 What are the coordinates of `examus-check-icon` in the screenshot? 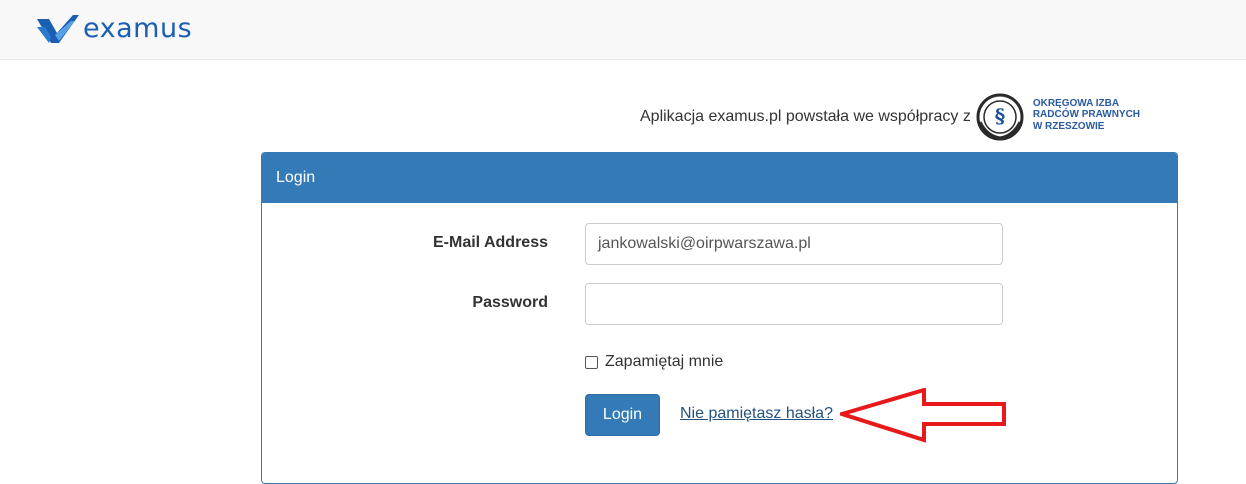 It's located at (58, 29).